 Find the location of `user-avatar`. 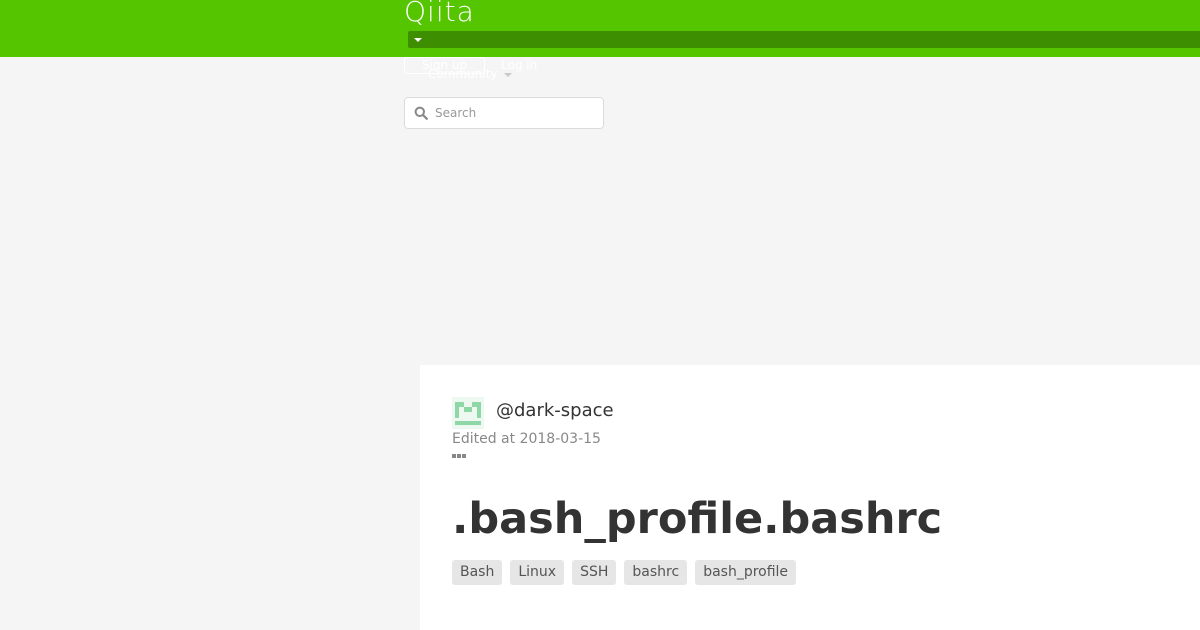

user-avatar is located at coordinates (468, 413).